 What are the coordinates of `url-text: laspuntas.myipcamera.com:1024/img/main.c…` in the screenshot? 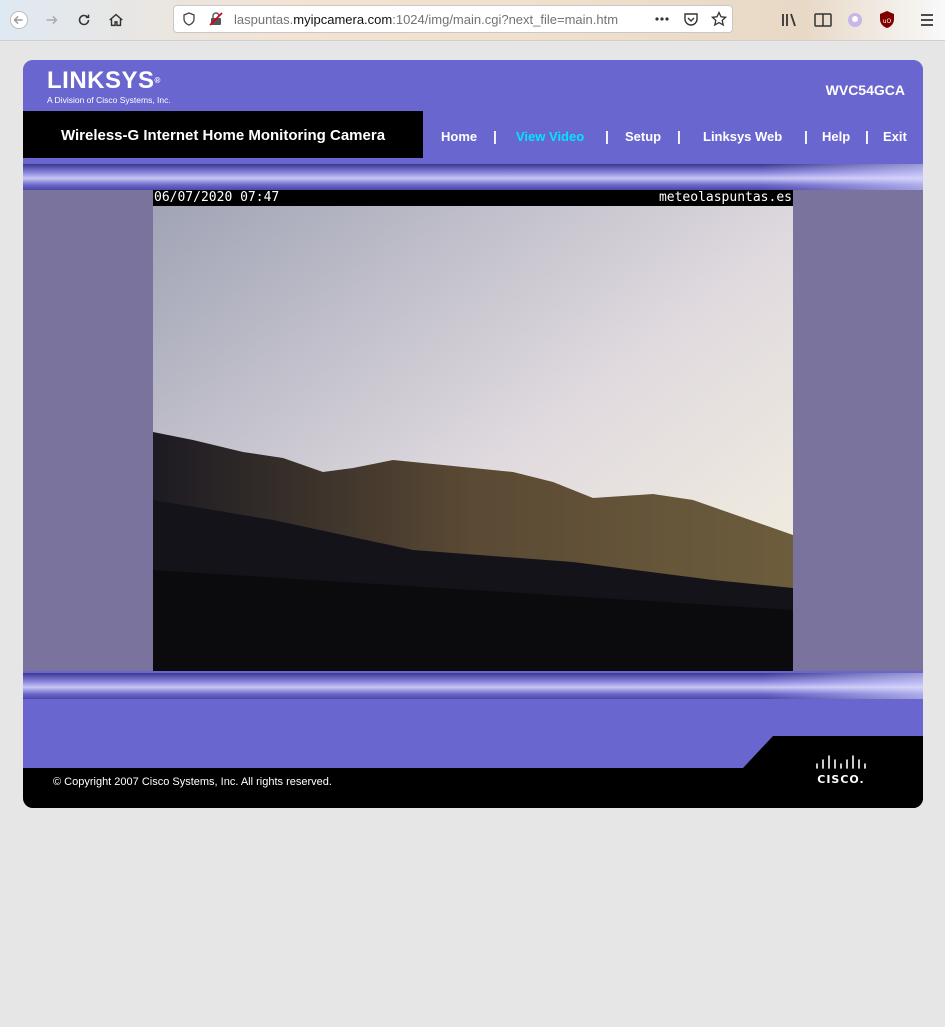 It's located at (426, 19).